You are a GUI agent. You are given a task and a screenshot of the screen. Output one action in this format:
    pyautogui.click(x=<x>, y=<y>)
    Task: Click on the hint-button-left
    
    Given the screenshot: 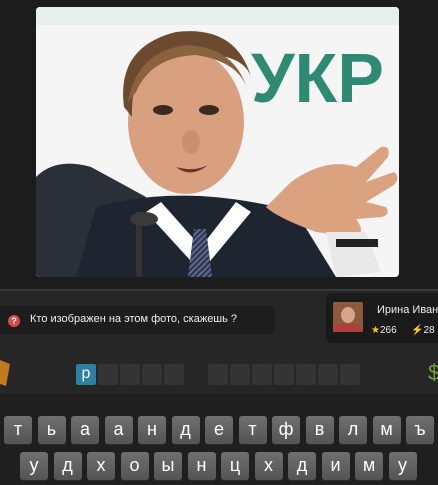 What is the action you would take?
    pyautogui.click(x=7, y=373)
    